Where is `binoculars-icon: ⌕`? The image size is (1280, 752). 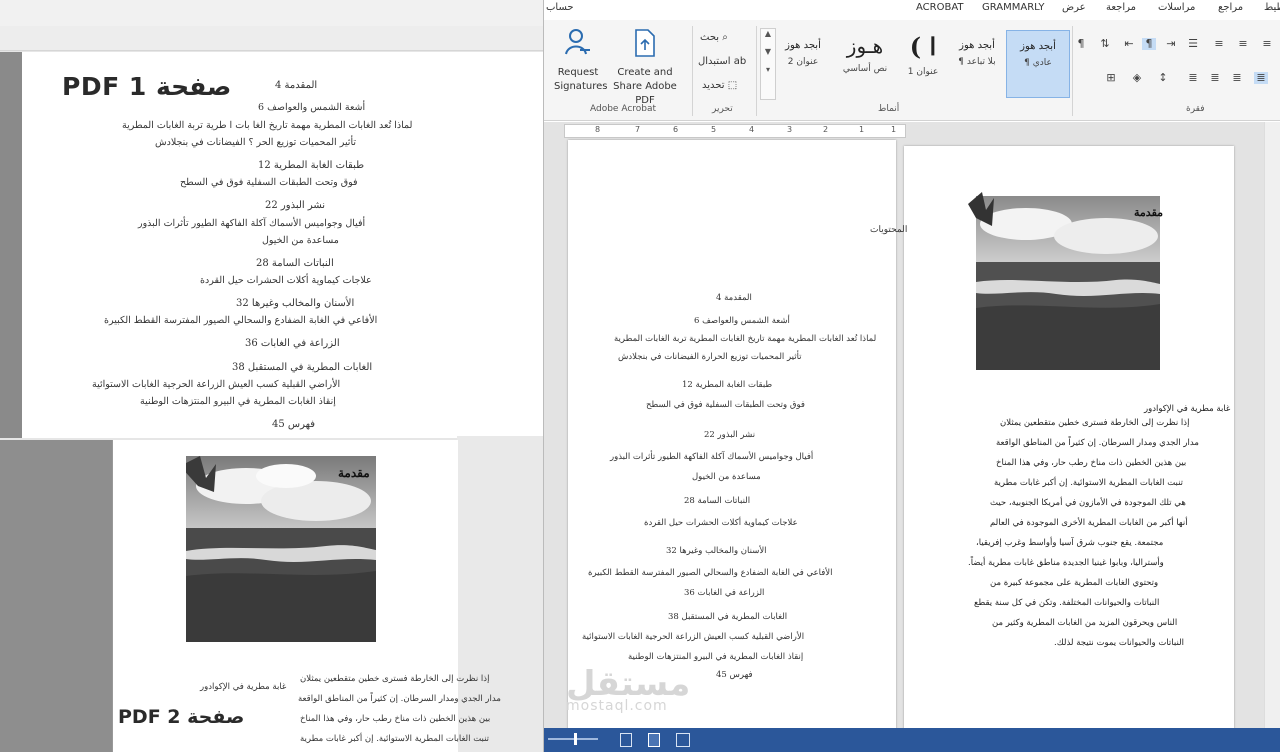
binoculars-icon: ⌕ is located at coordinates (725, 37).